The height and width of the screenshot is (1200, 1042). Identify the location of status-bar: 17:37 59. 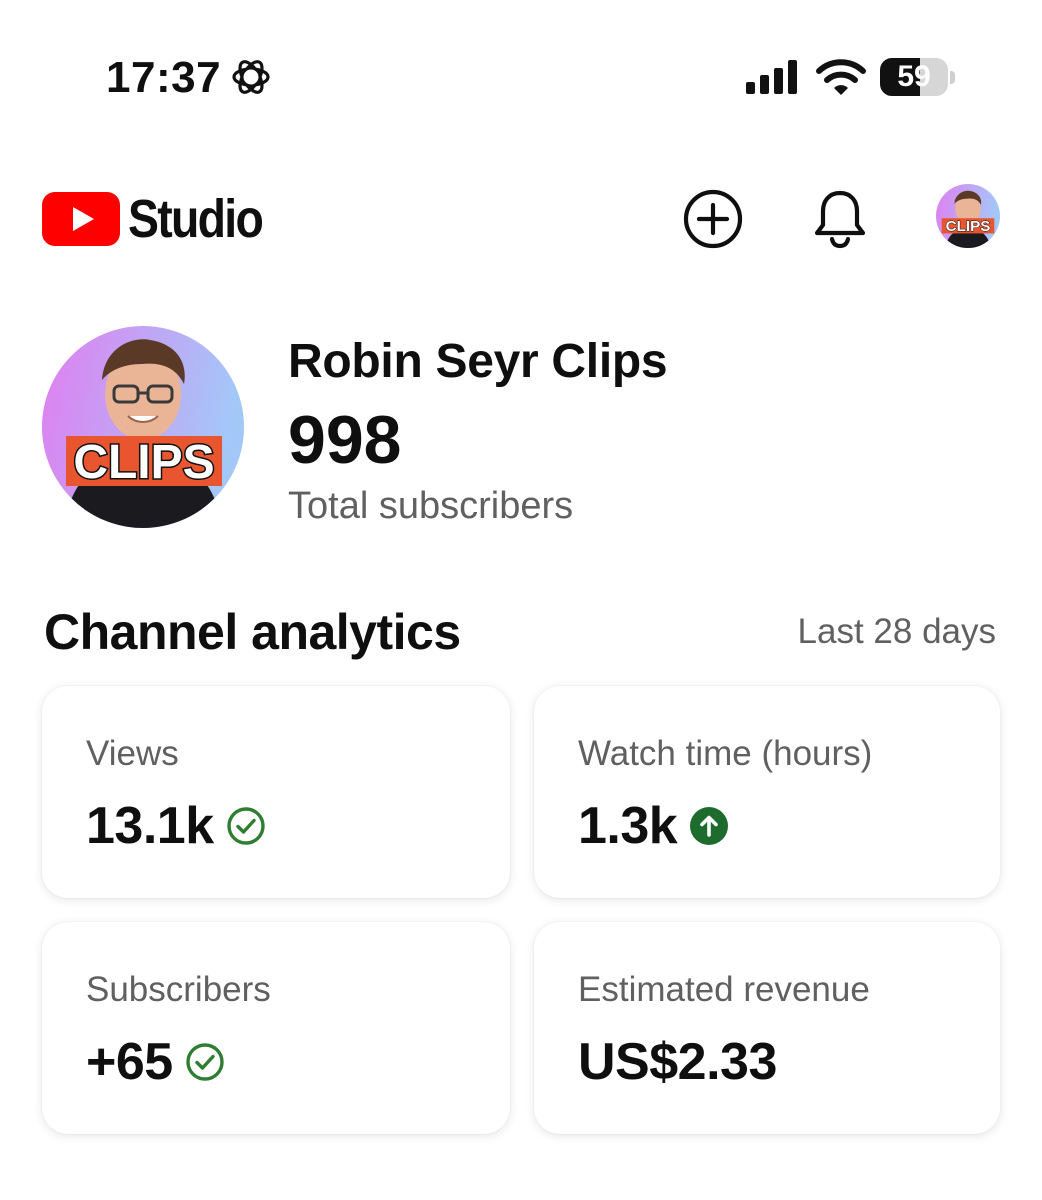
(521, 75).